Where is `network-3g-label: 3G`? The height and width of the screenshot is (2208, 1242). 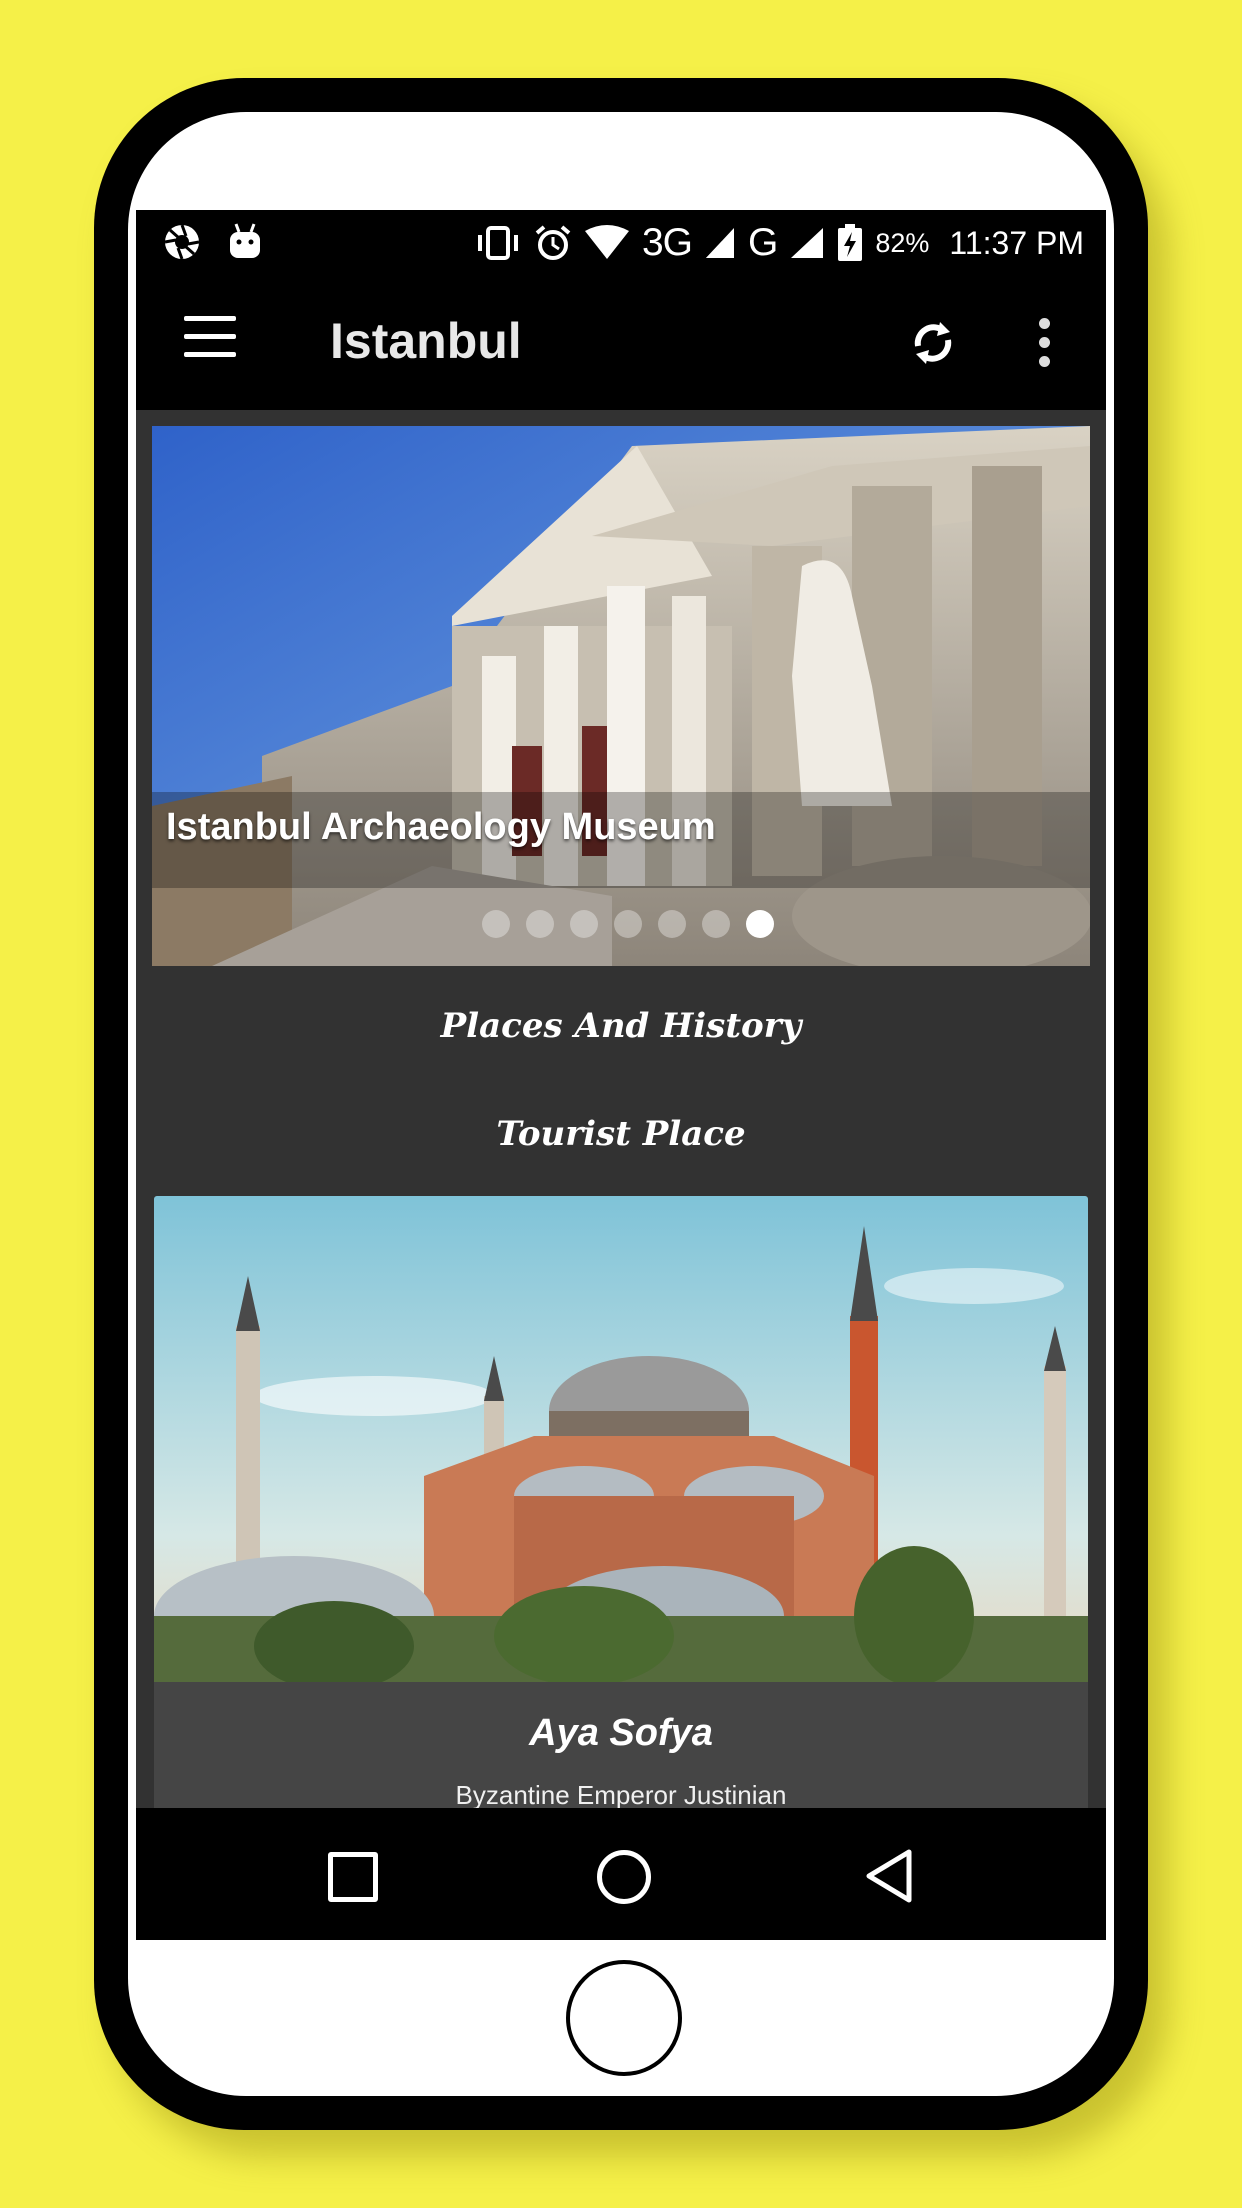
network-3g-label: 3G is located at coordinates (667, 242).